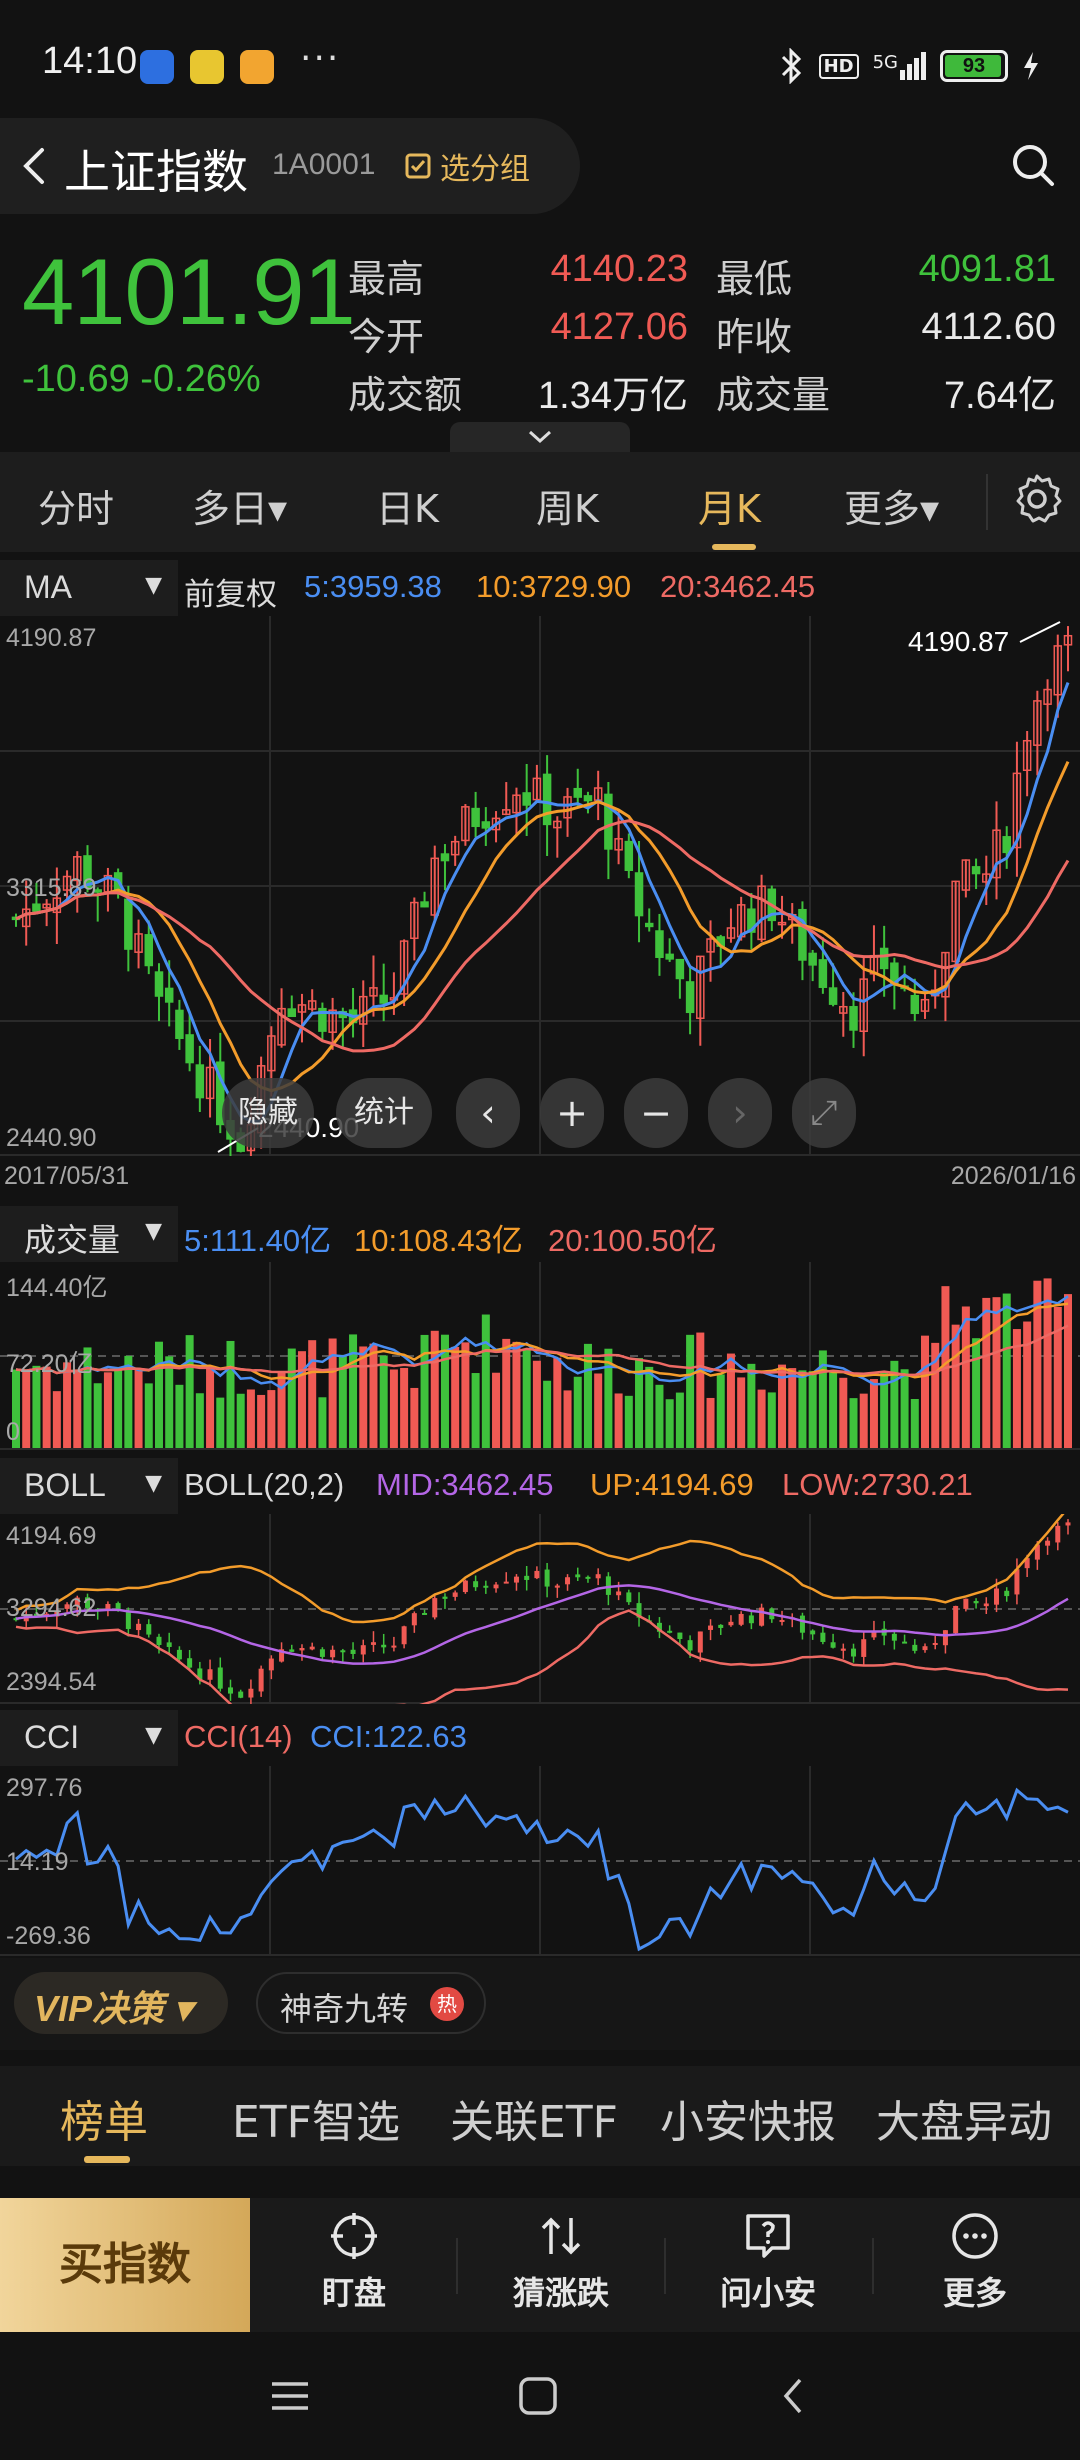 This screenshot has width=1080, height=2460. I want to click on cci-indicator-header: CCI ▼ CCI(14) CCI:122.63, so click(540, 1738).